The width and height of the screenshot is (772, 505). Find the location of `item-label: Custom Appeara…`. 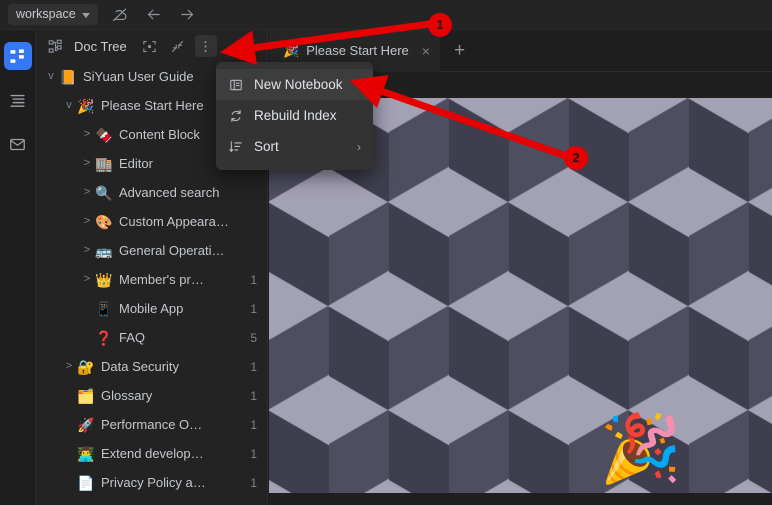

item-label: Custom Appeara… is located at coordinates (174, 221).